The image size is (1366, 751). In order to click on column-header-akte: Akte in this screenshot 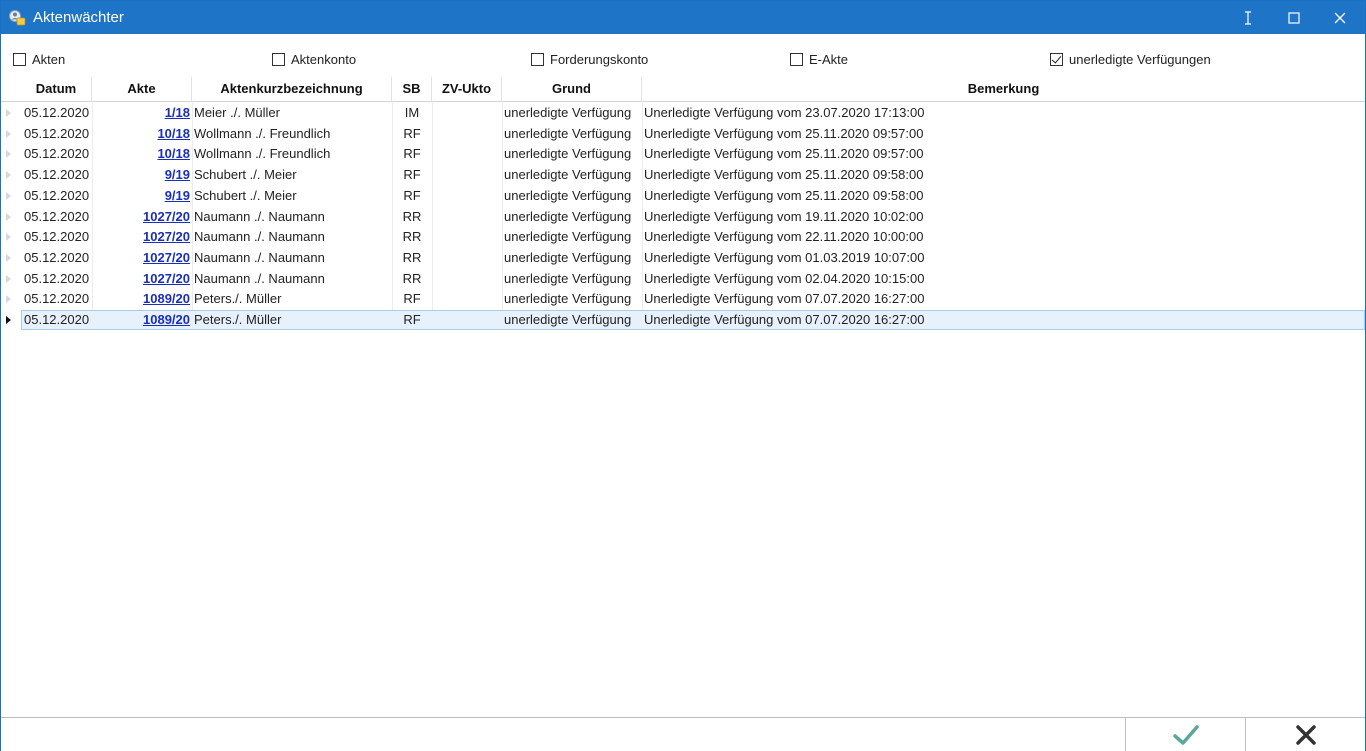, I will do `click(142, 89)`.